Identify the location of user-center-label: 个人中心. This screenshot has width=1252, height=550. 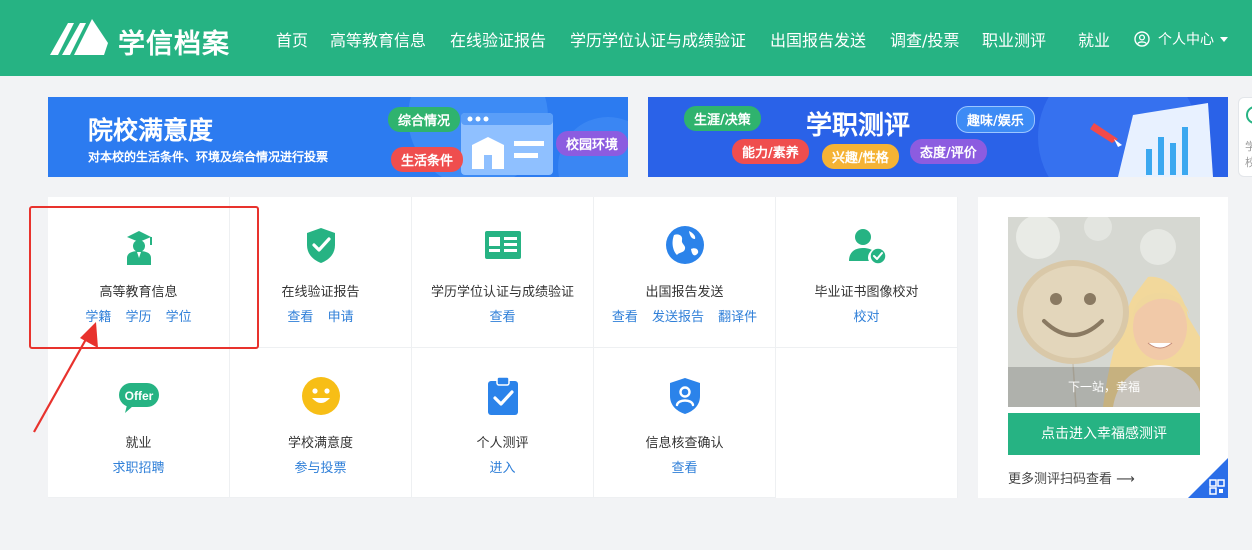
(1186, 40).